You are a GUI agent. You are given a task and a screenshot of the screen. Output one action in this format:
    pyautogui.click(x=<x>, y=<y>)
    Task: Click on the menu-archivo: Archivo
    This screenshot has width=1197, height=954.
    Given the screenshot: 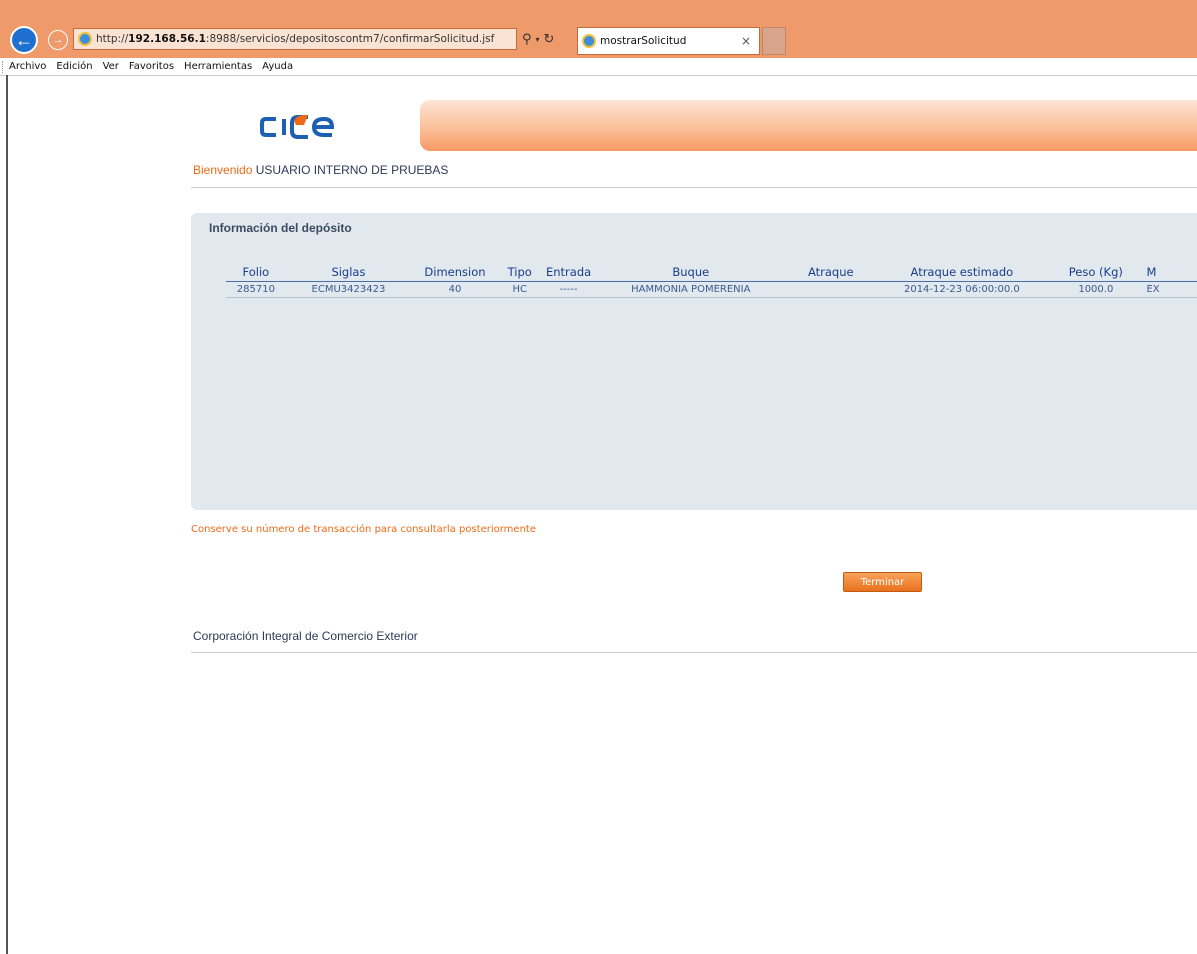 What is the action you would take?
    pyautogui.click(x=27, y=66)
    